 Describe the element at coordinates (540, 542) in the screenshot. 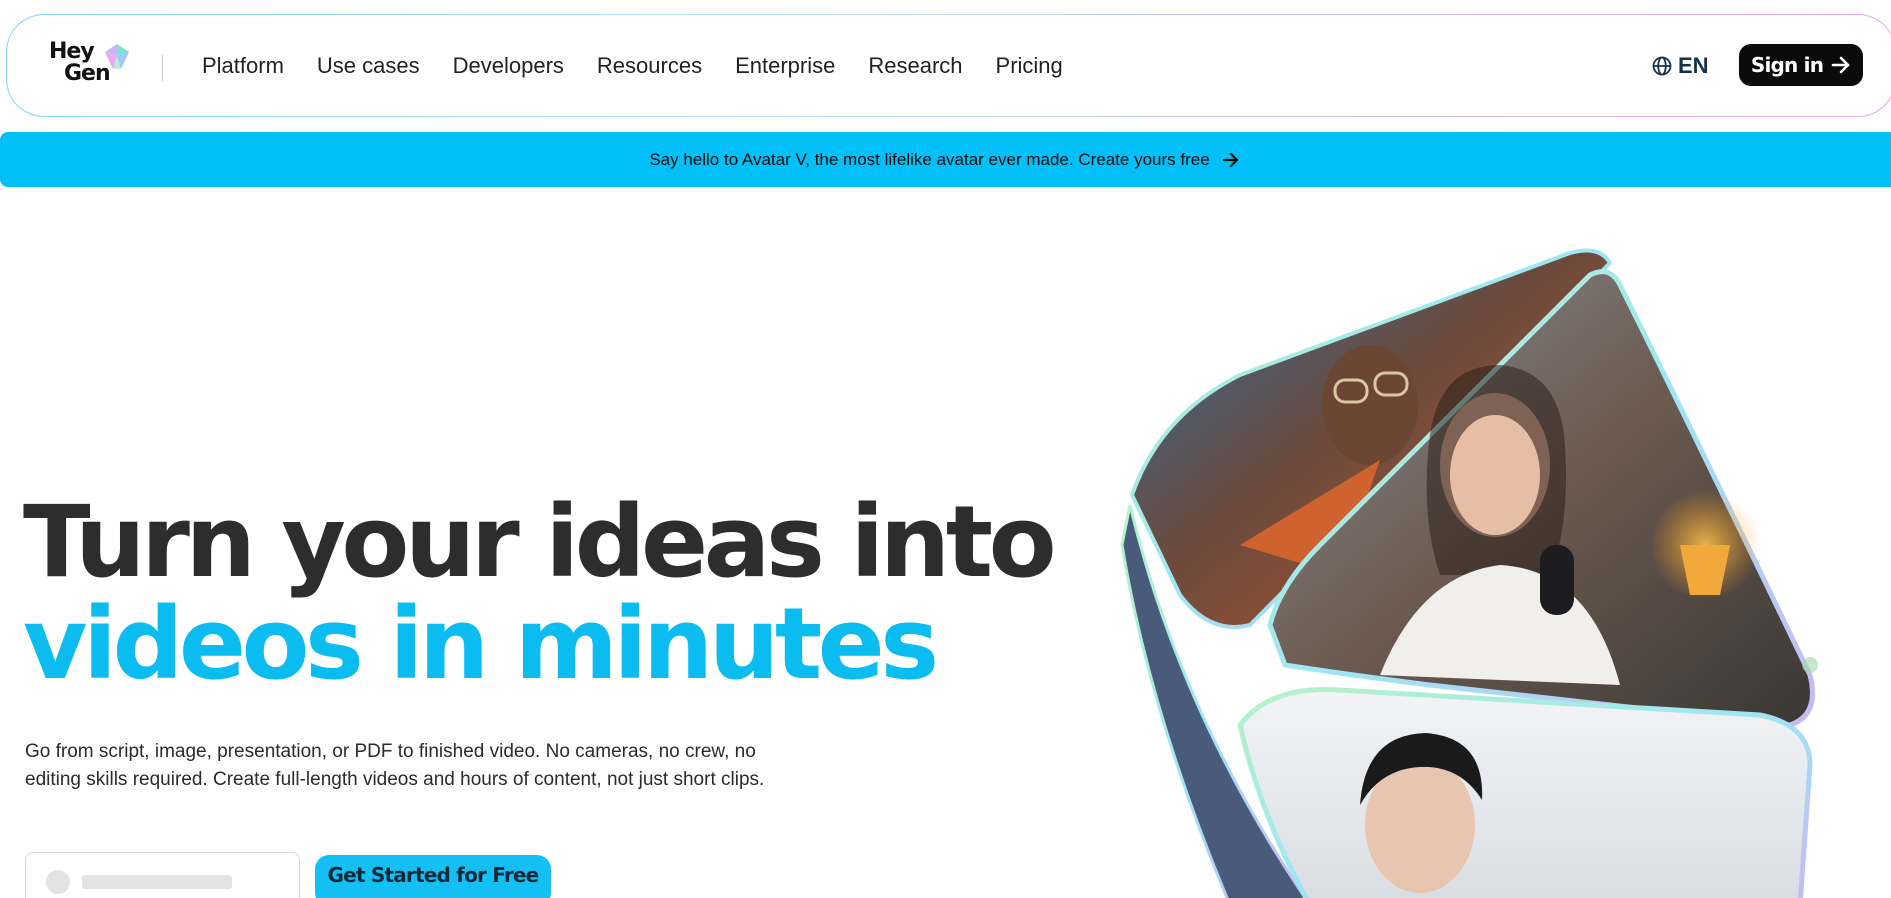

I see `headline-line-1: Turn your ideas into` at that location.